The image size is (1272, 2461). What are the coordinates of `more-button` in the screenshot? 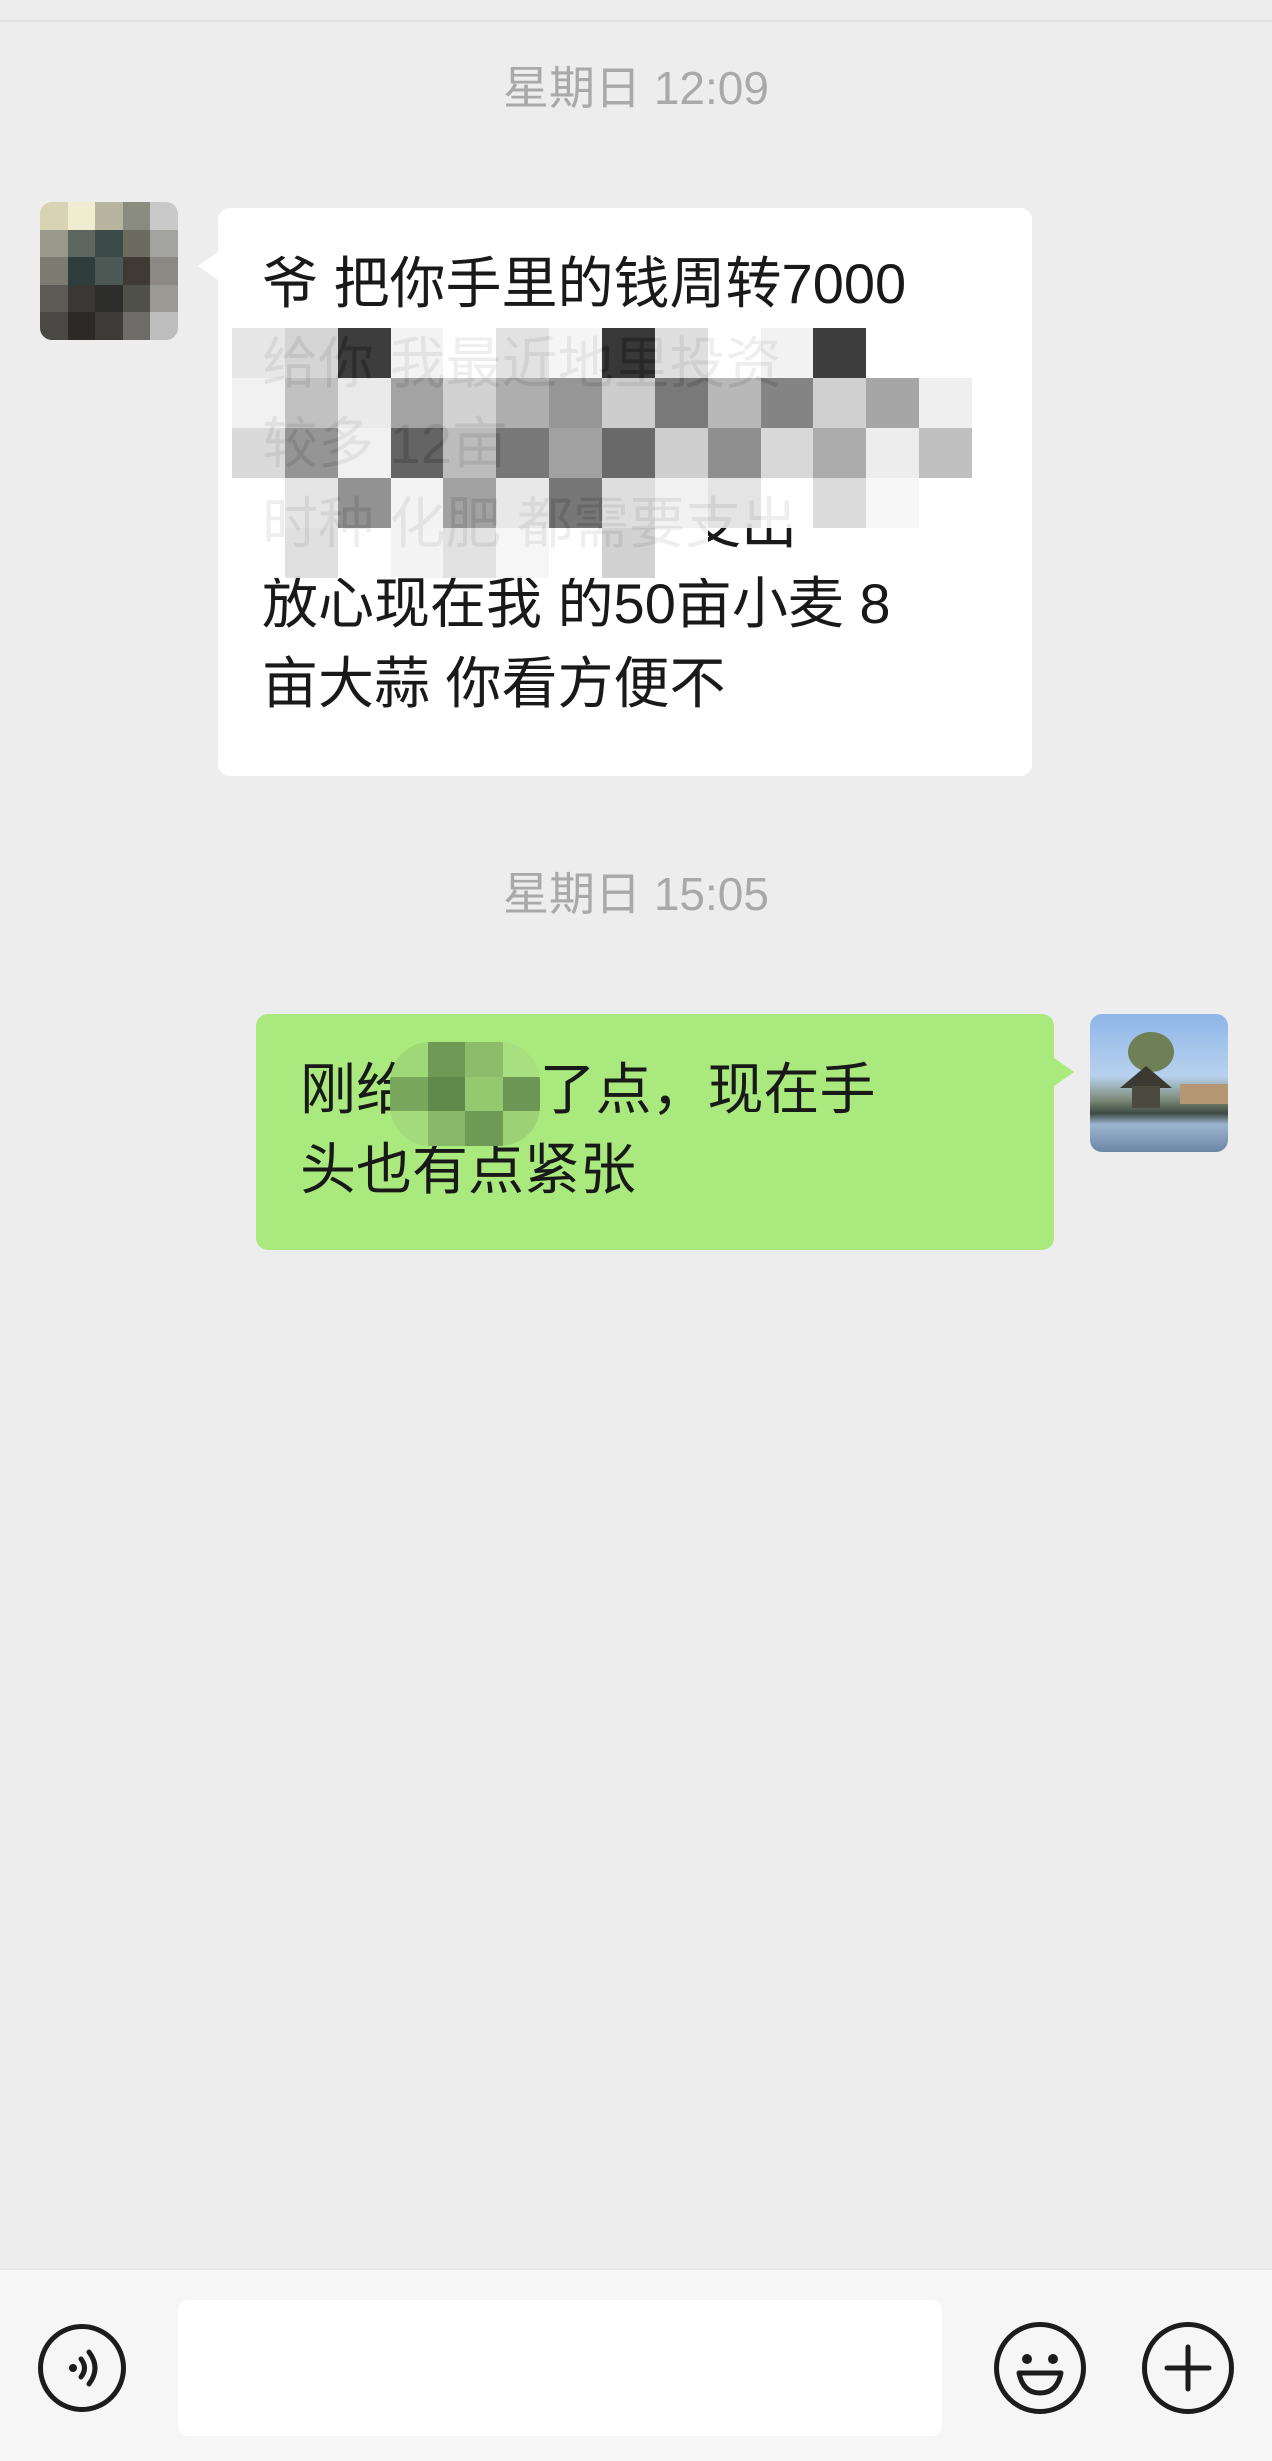 It's located at (1188, 2368).